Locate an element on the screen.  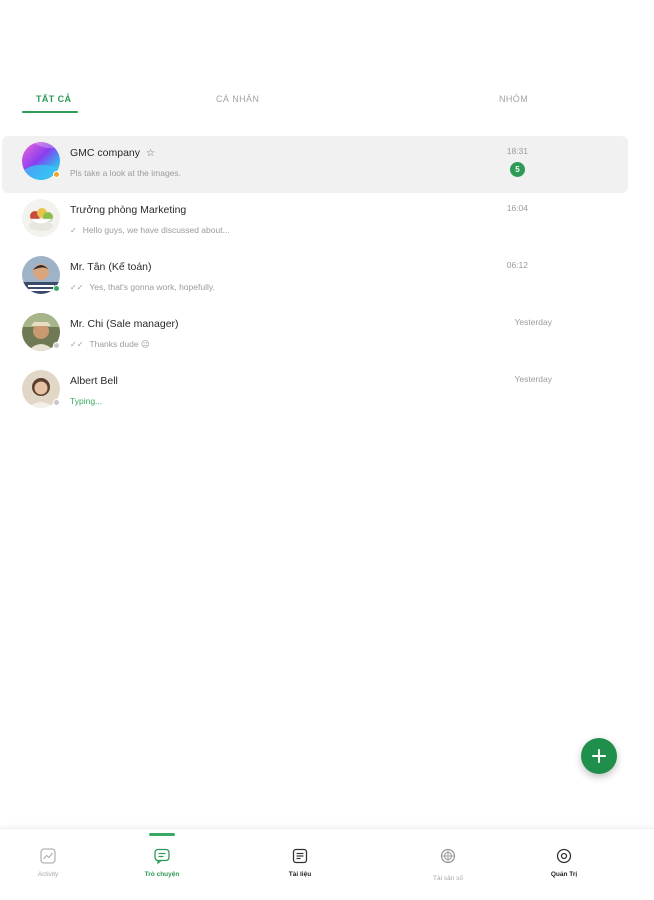
chat-filter-tabs: TẤT CẢ CÁ NHÂN NHÓM is located at coordinates (327, 103).